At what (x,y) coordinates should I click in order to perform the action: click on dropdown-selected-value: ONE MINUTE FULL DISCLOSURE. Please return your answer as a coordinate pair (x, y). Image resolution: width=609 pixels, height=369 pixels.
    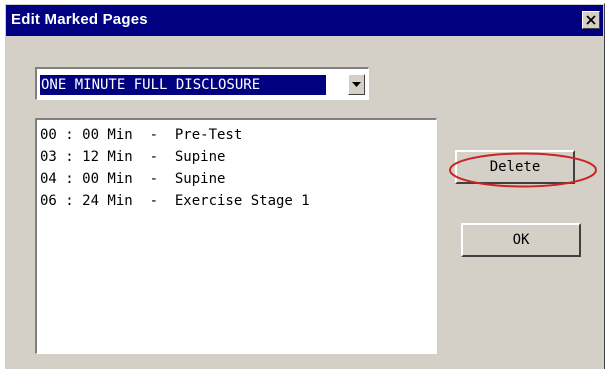
    Looking at the image, I should click on (183, 85).